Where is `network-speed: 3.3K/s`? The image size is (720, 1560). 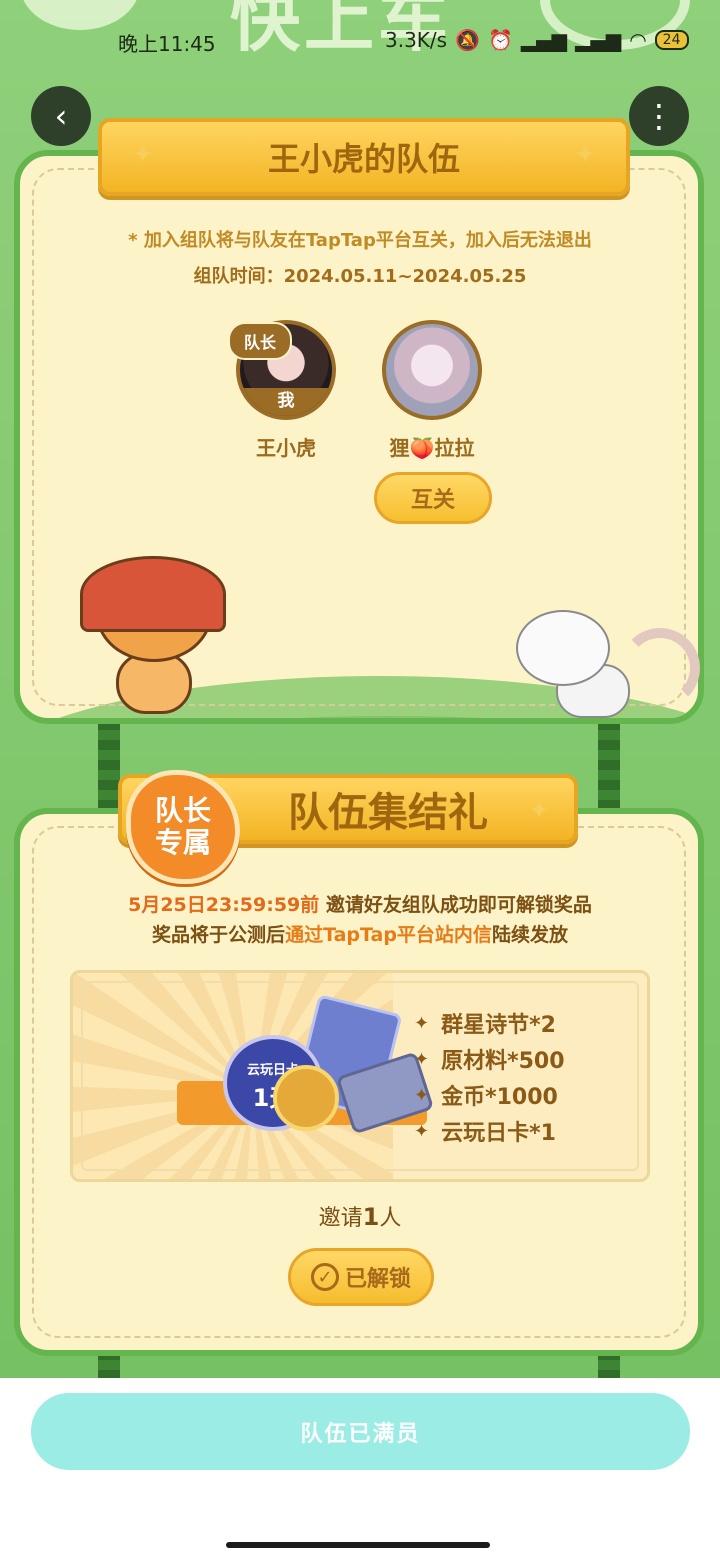 network-speed: 3.3K/s is located at coordinates (416, 40).